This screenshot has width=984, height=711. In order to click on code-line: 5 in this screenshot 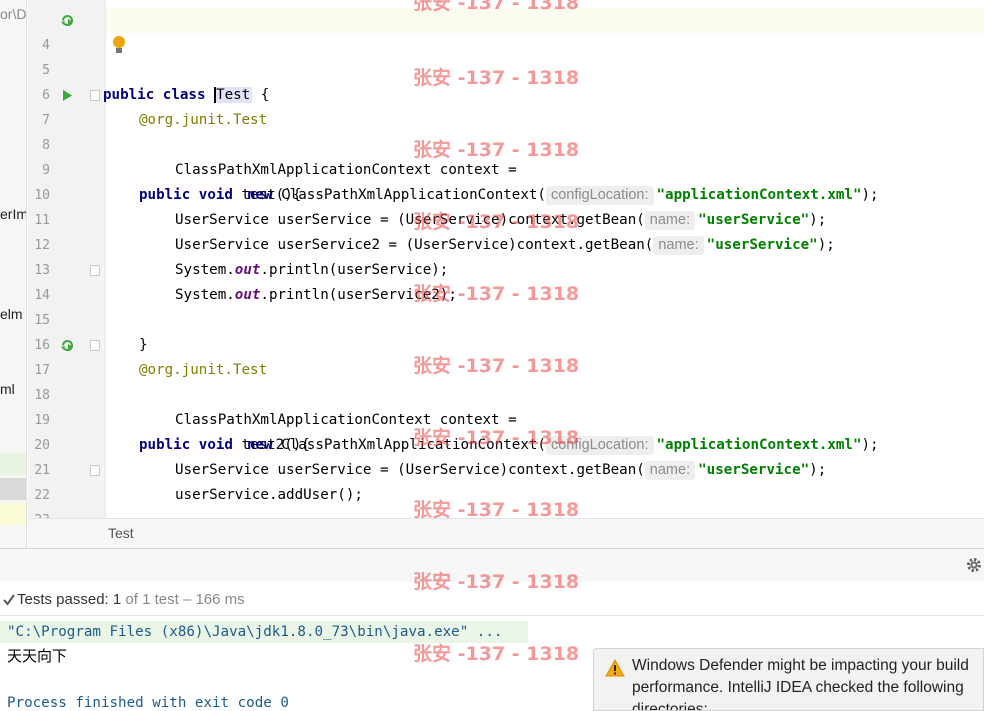, I will do `click(492, 55)`.